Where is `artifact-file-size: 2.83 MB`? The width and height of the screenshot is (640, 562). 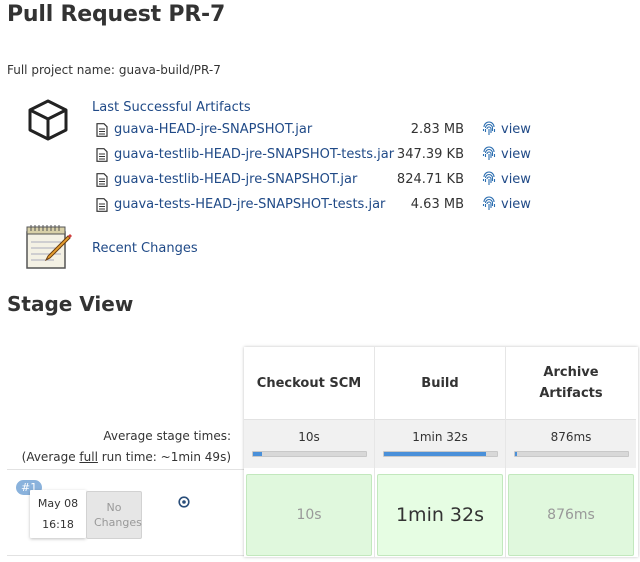 artifact-file-size: 2.83 MB is located at coordinates (437, 129).